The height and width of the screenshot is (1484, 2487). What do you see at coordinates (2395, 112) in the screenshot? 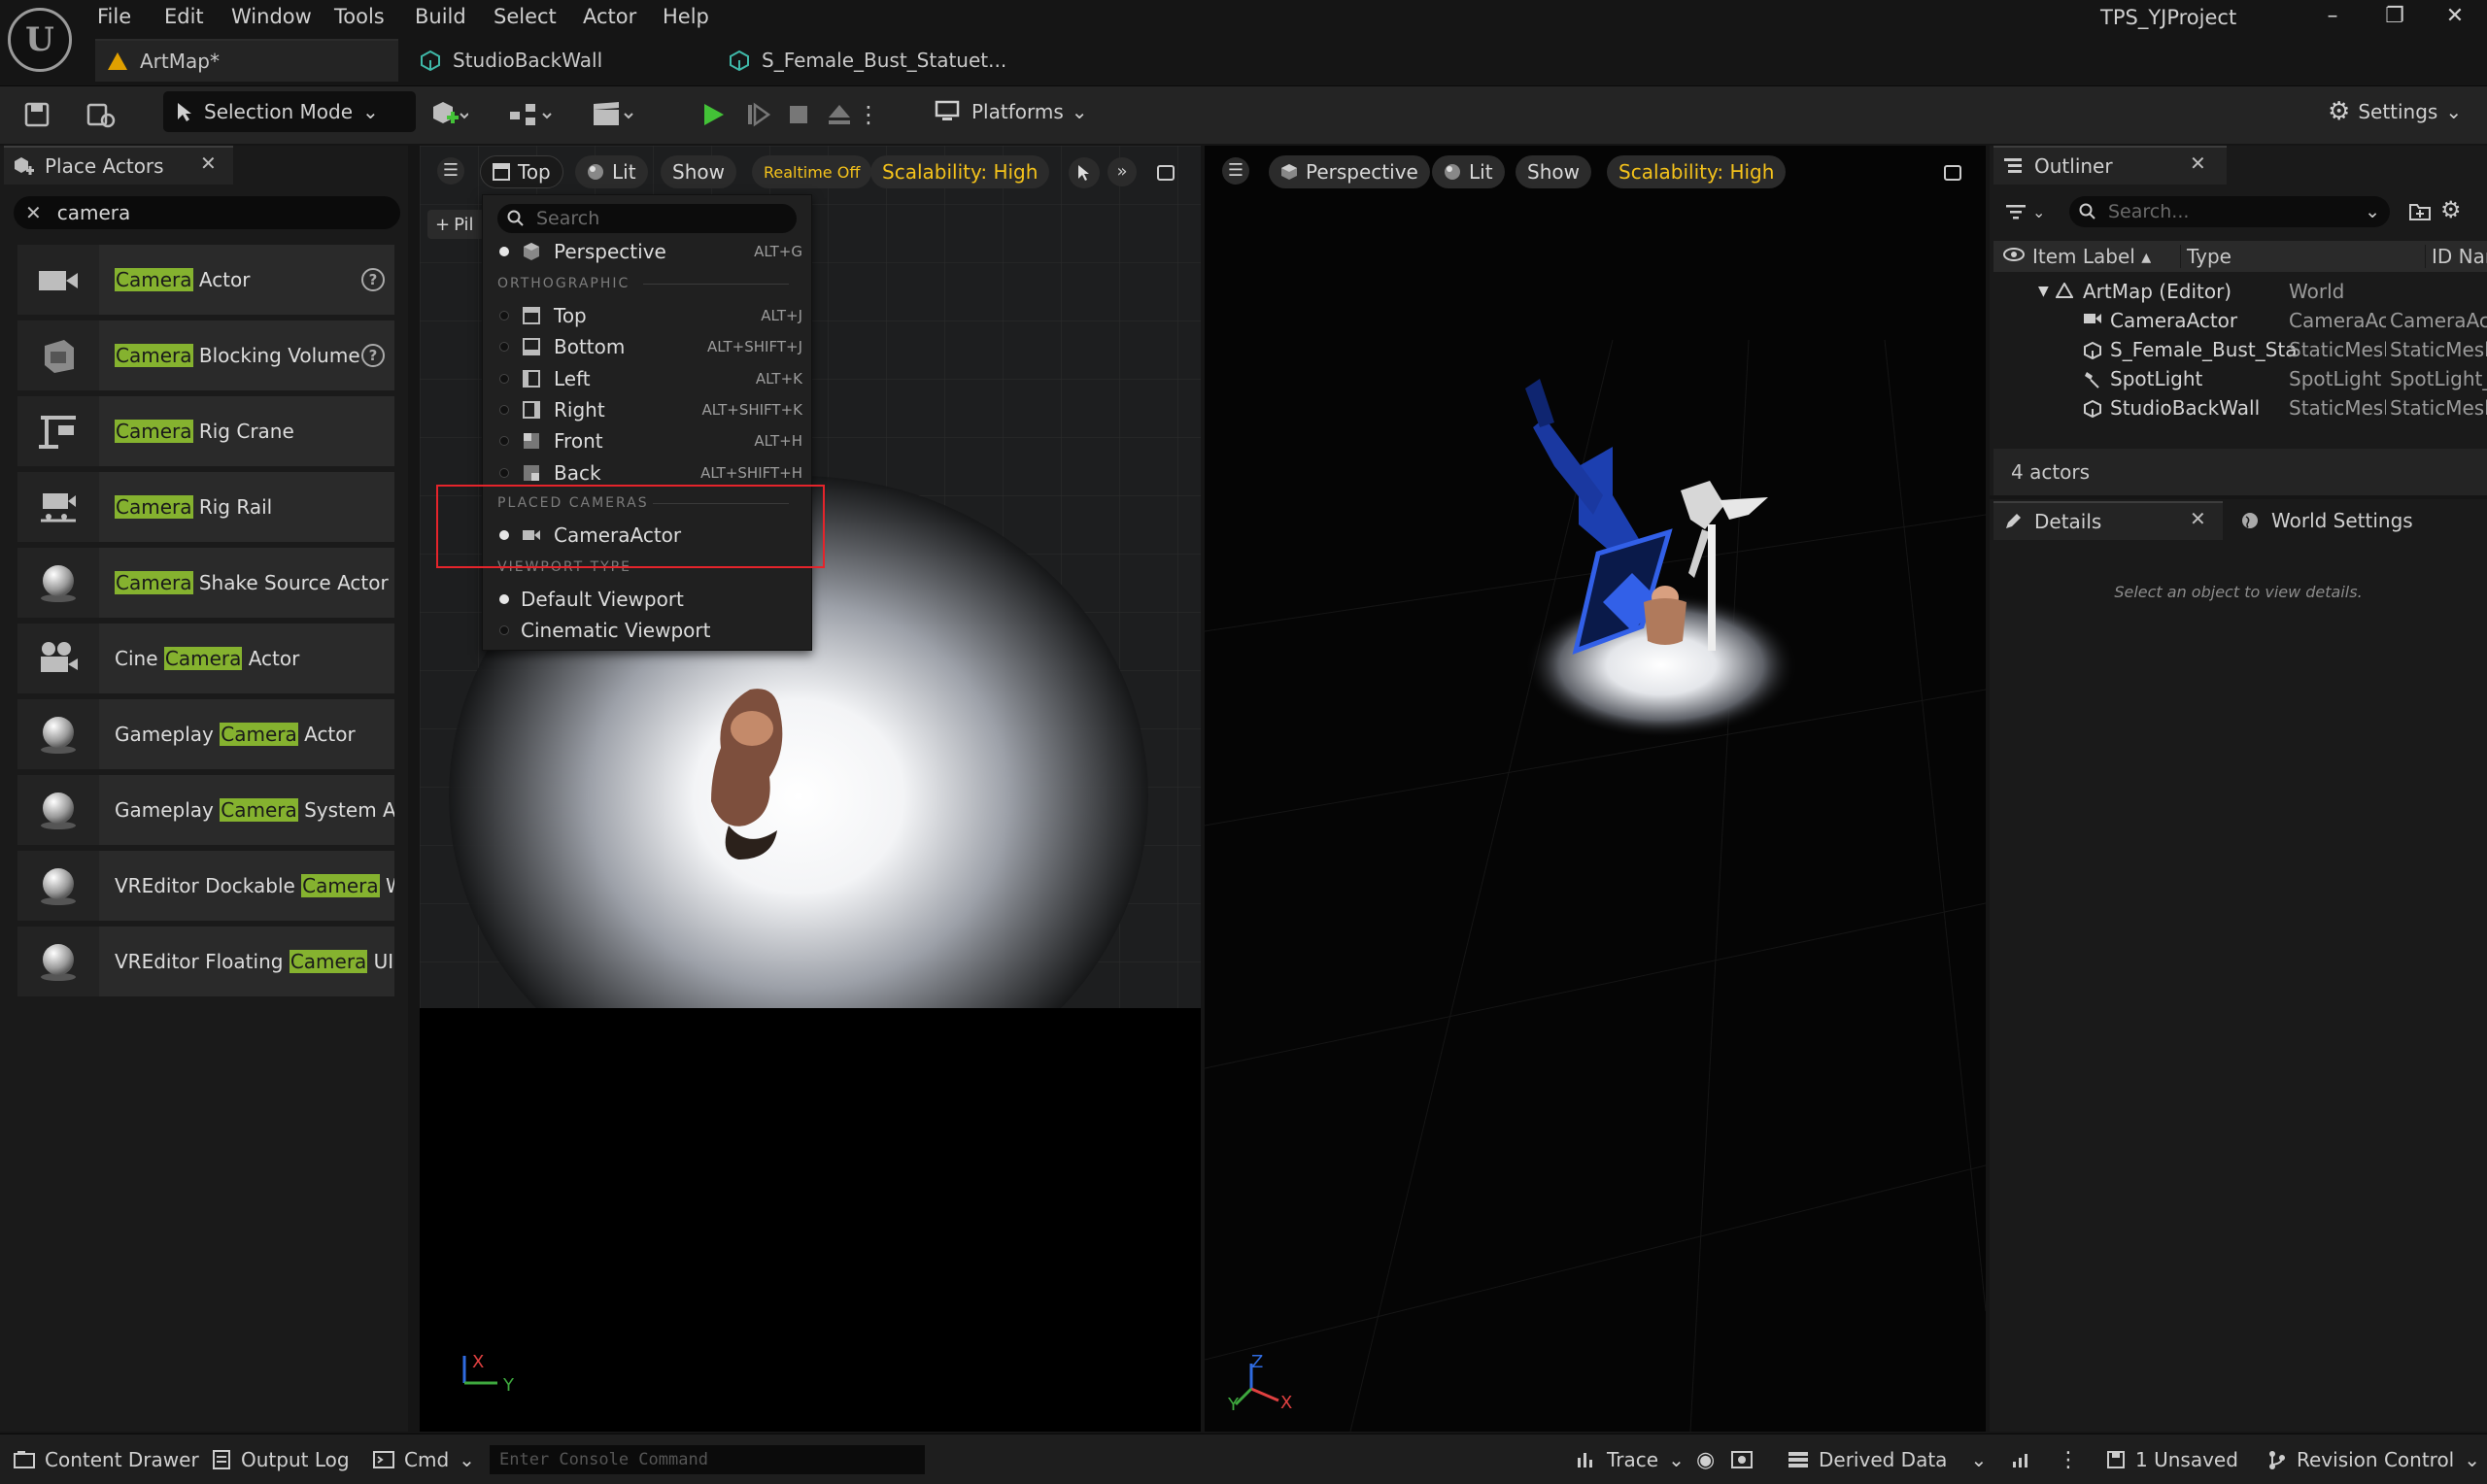
I see `settings-dropdown: ⚙ Settings ⌄` at bounding box center [2395, 112].